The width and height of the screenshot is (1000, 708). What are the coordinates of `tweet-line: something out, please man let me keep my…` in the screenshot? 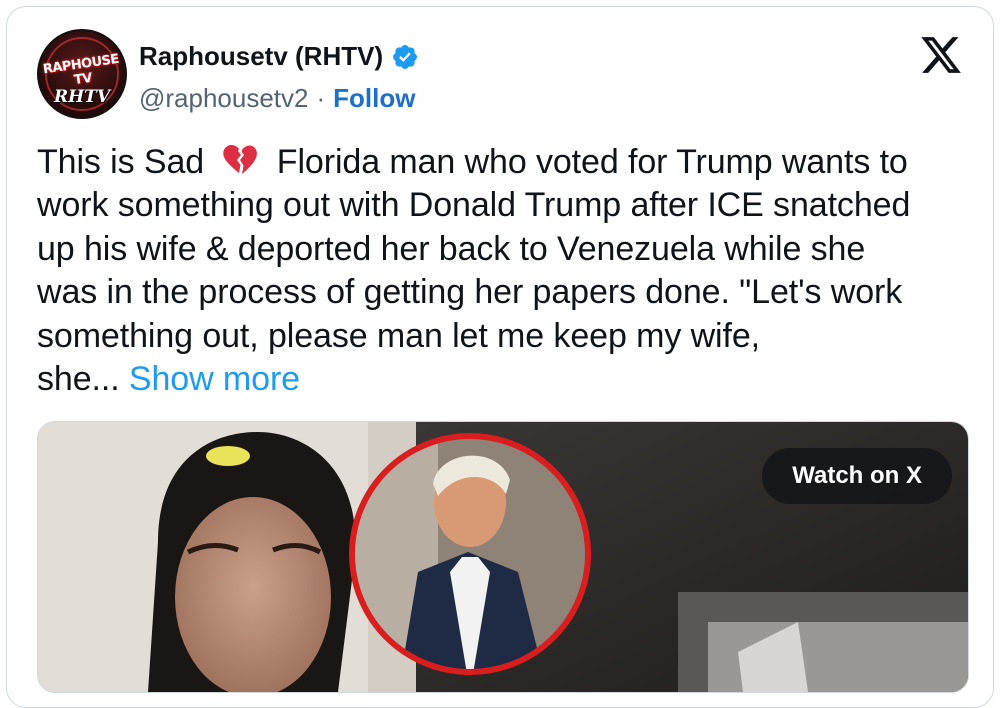 It's located at (398, 335).